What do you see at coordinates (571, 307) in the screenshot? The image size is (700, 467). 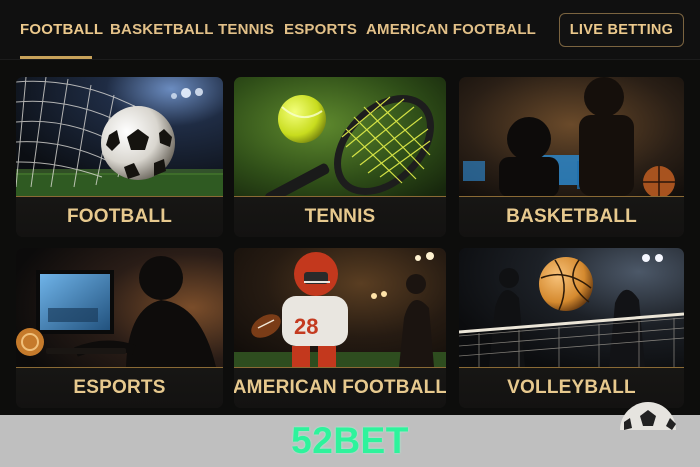 I see `volleyball-over-net-image` at bounding box center [571, 307].